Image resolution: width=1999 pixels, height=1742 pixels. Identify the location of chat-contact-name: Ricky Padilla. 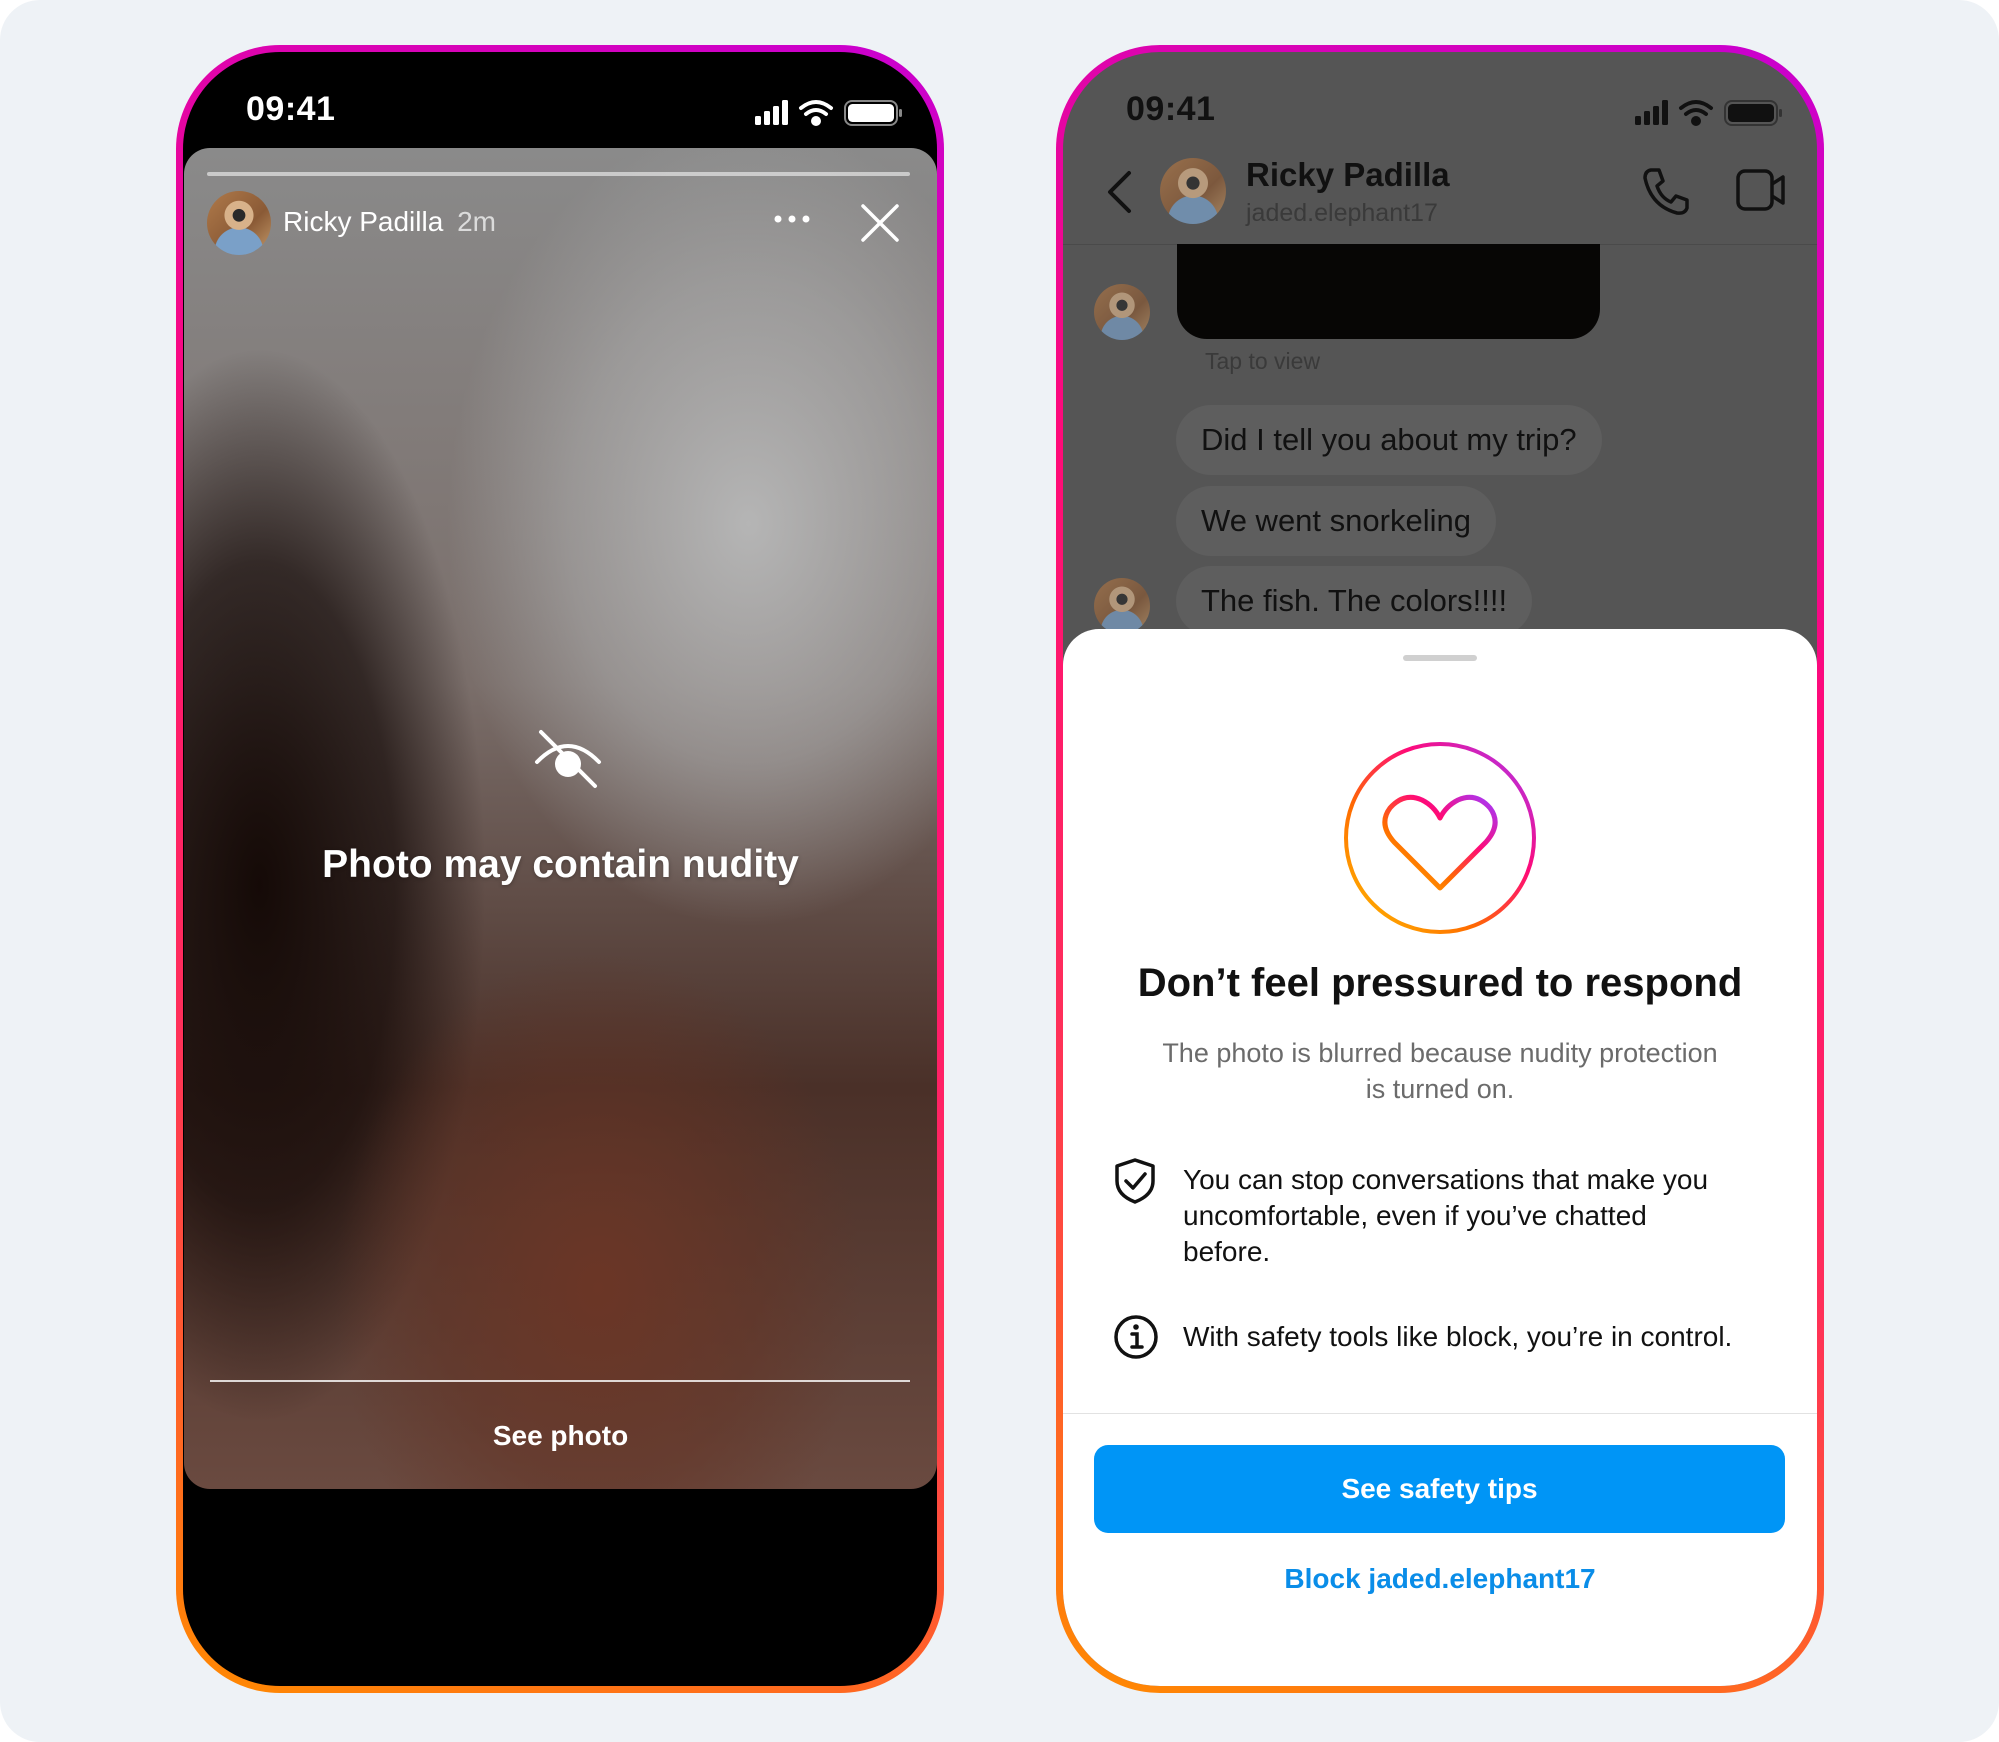
(1348, 175).